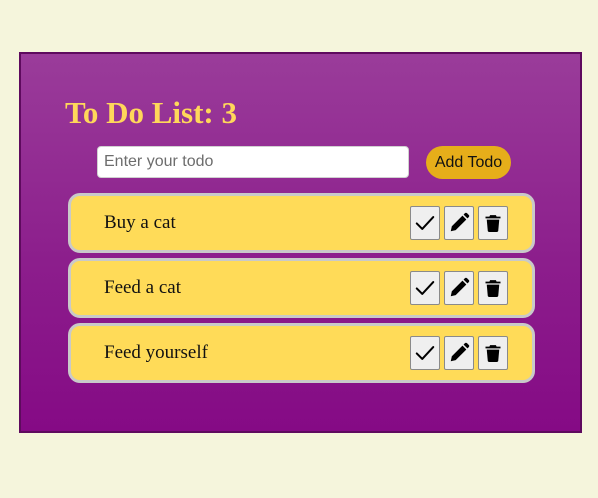  Describe the element at coordinates (151, 112) in the screenshot. I see `page-title: To Do List: 3` at that location.